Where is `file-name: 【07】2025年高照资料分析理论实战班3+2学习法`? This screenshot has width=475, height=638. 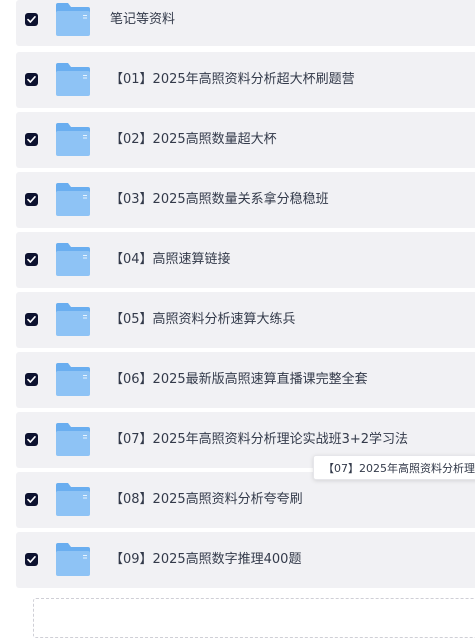
file-name: 【07】2025年高照资料分析理论实战班3+2学习法 is located at coordinates (259, 439).